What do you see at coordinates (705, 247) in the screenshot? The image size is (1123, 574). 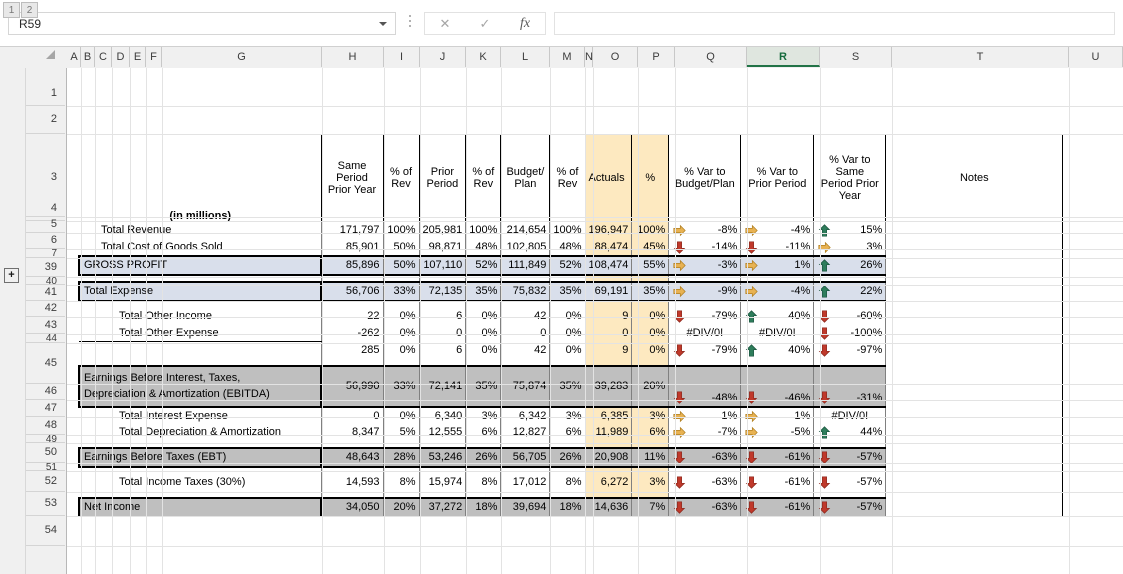 I see `cell-var-to-budget-plan: -14%` at bounding box center [705, 247].